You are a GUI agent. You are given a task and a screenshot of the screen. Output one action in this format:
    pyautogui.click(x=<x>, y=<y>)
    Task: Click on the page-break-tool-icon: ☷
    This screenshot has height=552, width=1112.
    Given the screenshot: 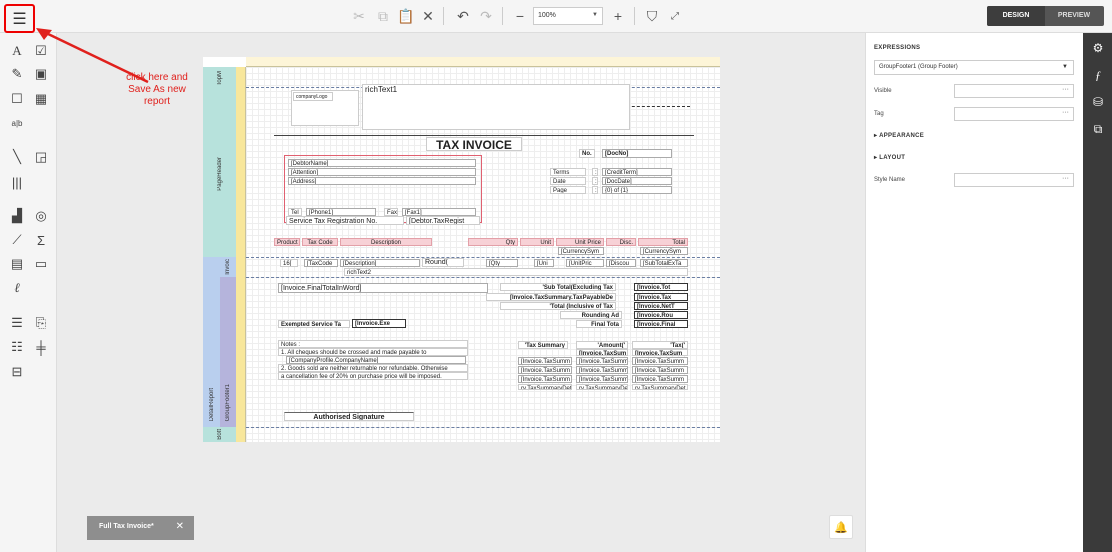 What is the action you would take?
    pyautogui.click(x=17, y=347)
    